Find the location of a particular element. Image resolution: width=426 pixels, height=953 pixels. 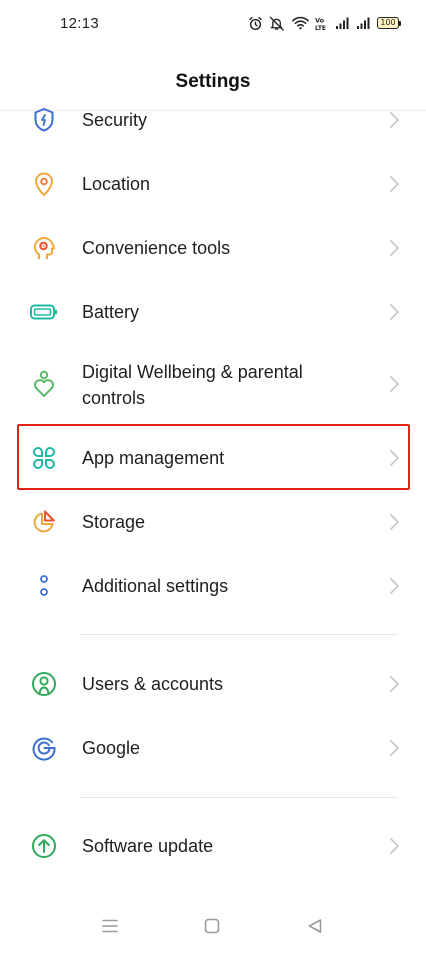

menu-item-security: Security is located at coordinates (213, 120).